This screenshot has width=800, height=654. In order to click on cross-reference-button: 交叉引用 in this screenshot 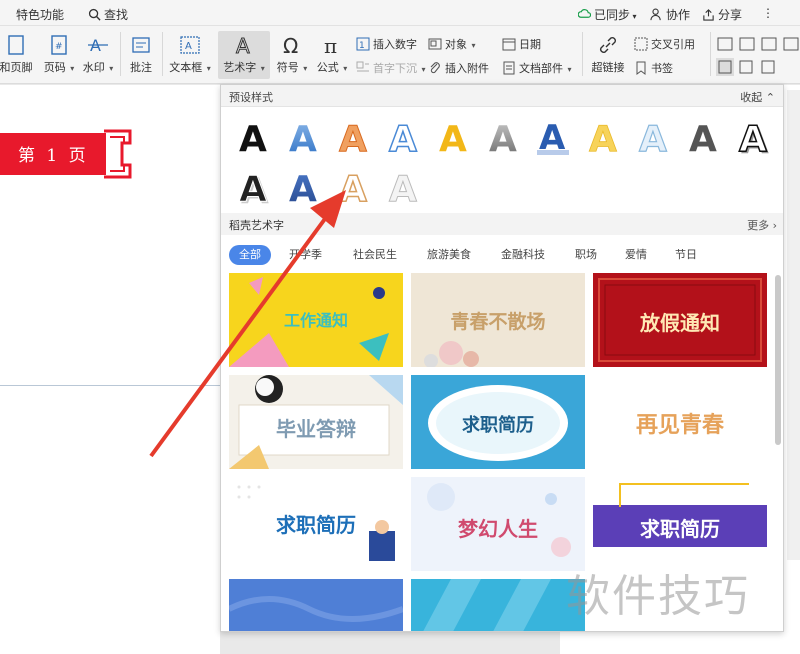, I will do `click(664, 44)`.